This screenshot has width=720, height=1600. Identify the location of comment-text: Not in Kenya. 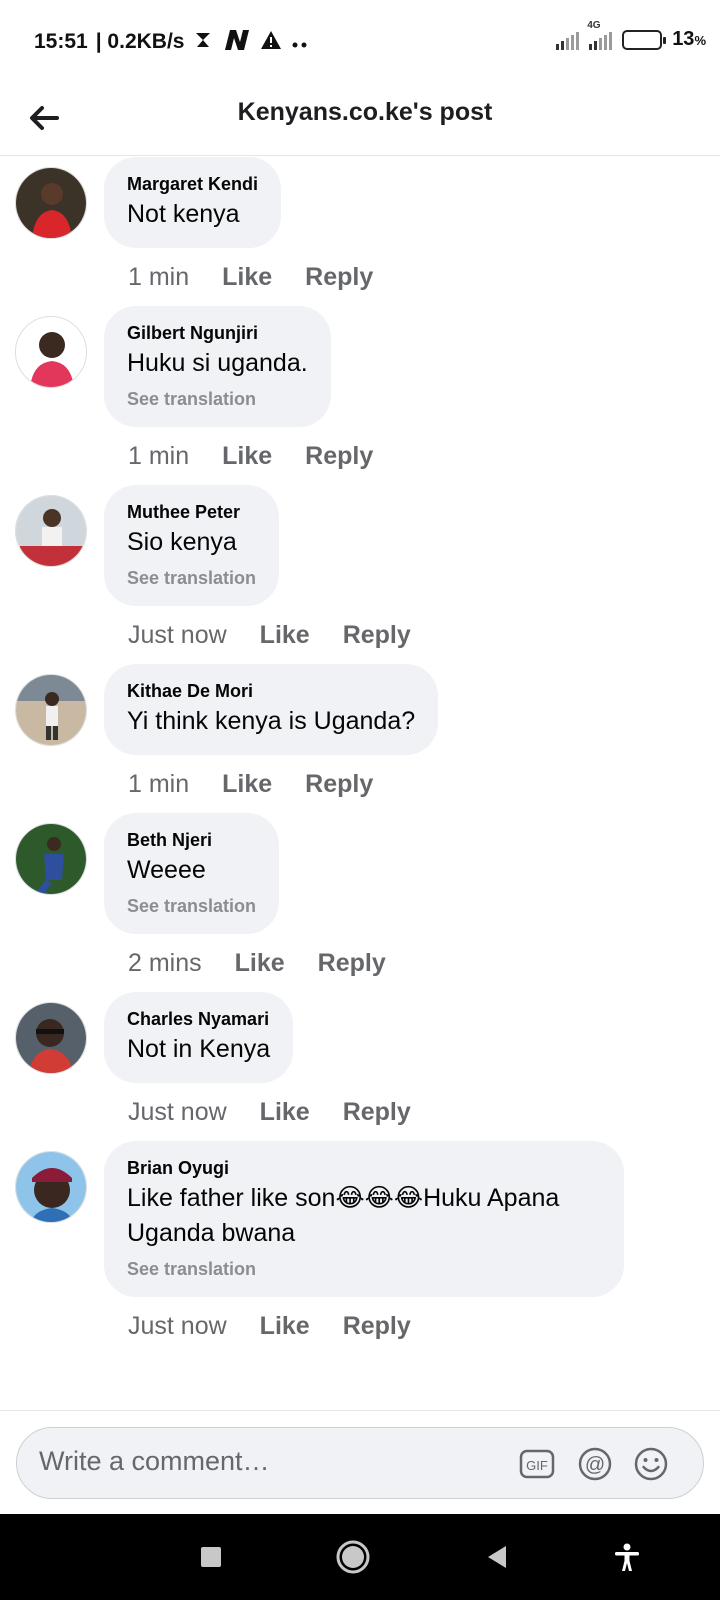
(199, 1049).